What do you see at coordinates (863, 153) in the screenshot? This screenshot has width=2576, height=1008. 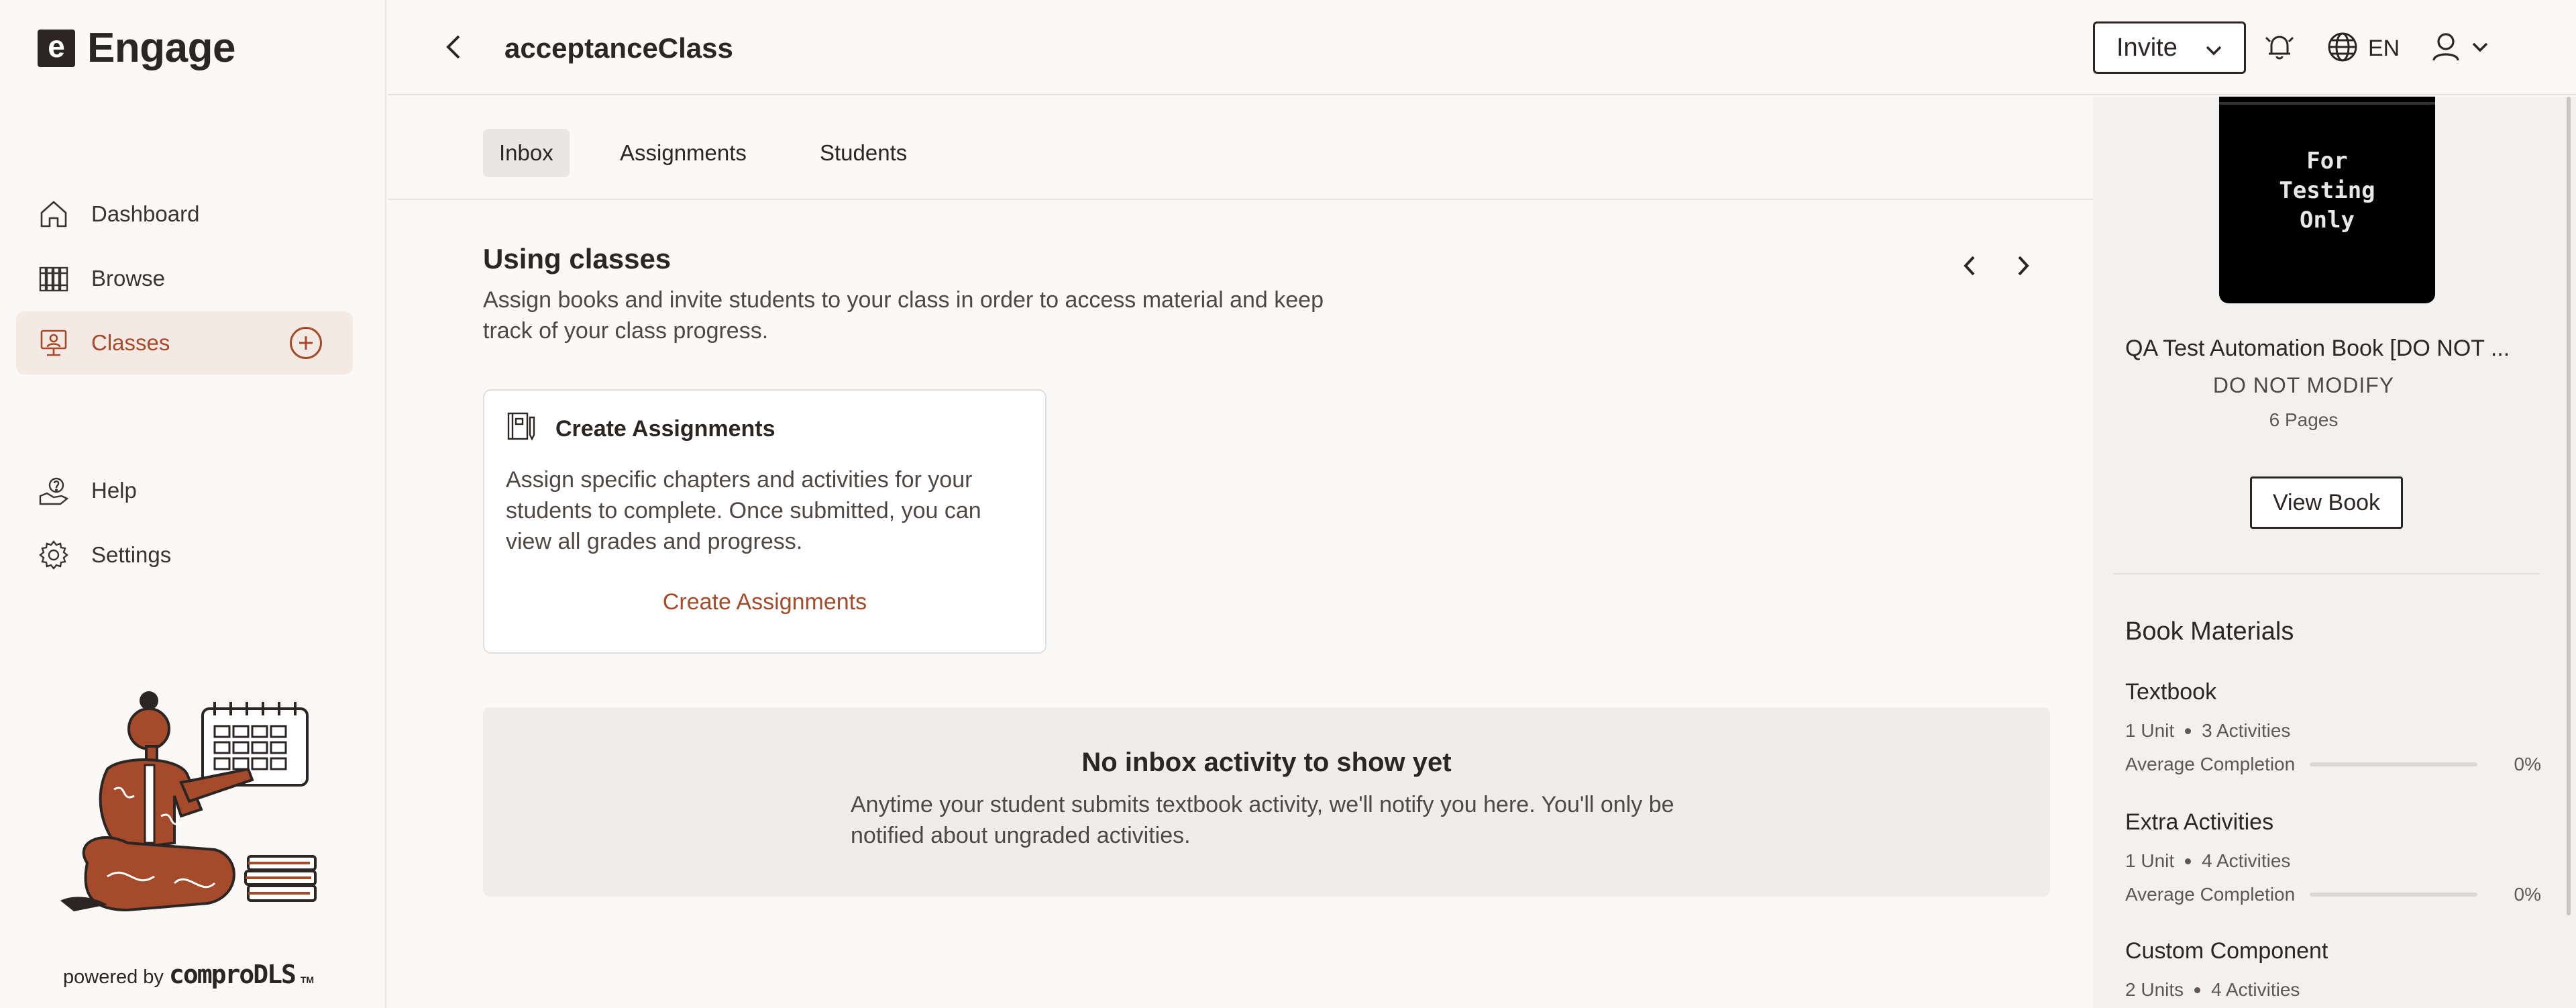 I see `tab-students: Students` at bounding box center [863, 153].